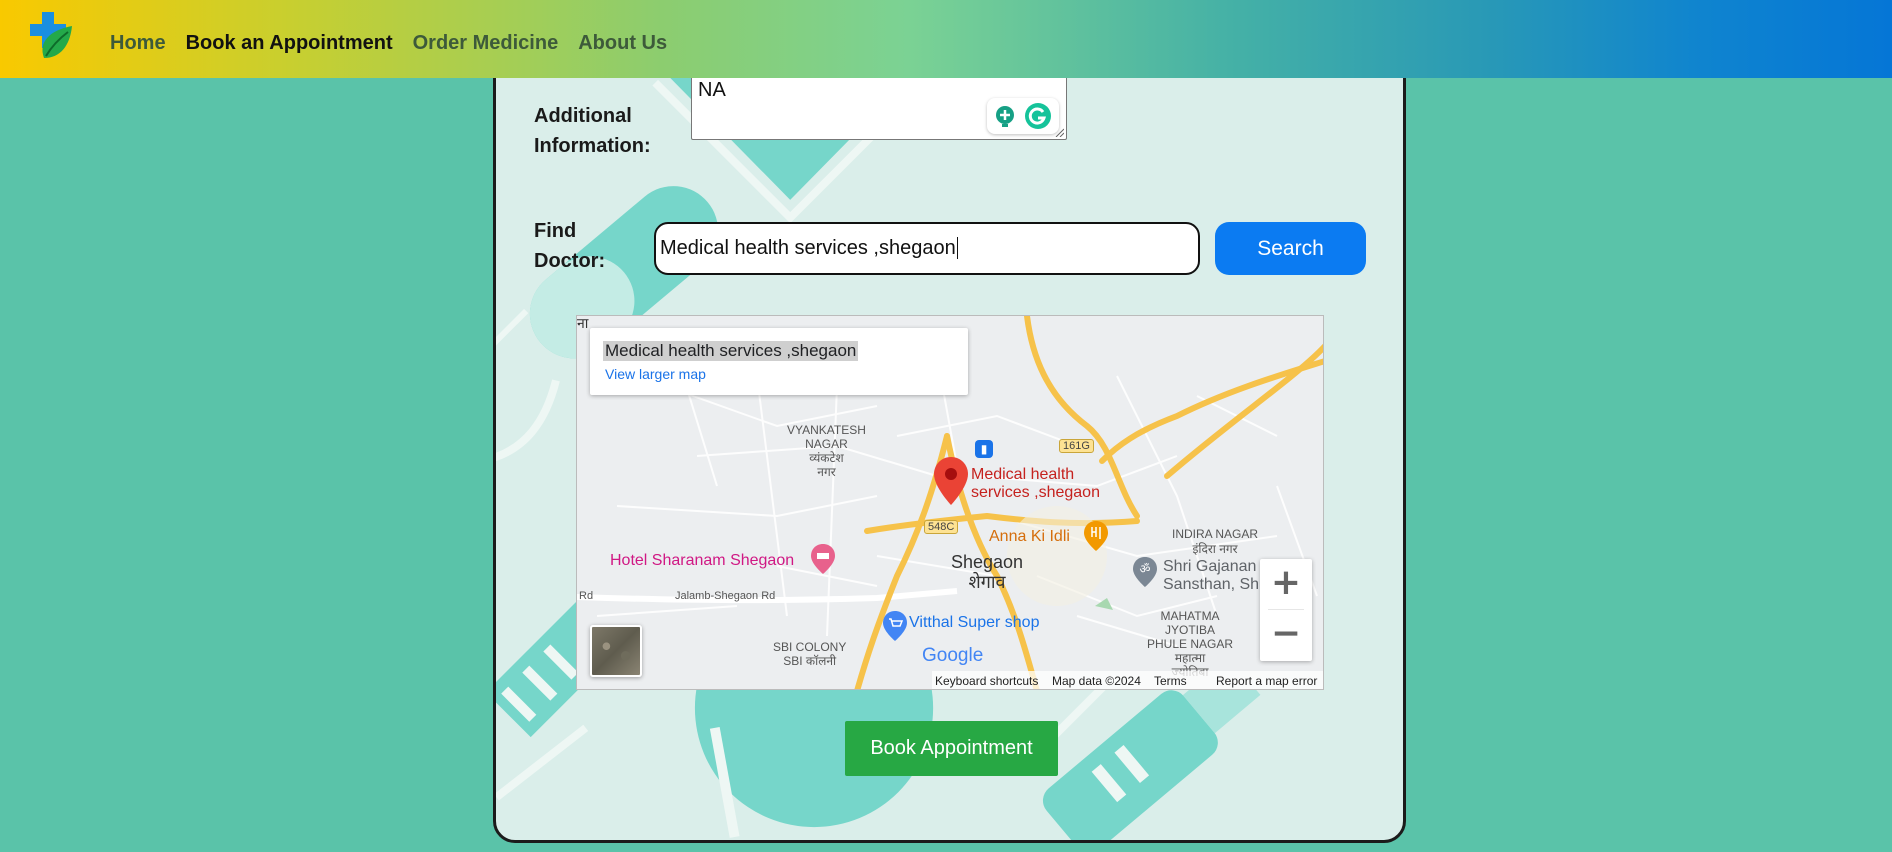 This screenshot has height=852, width=1892. I want to click on keyboard-shortcuts-link: Keyboard shortcuts, so click(986, 680).